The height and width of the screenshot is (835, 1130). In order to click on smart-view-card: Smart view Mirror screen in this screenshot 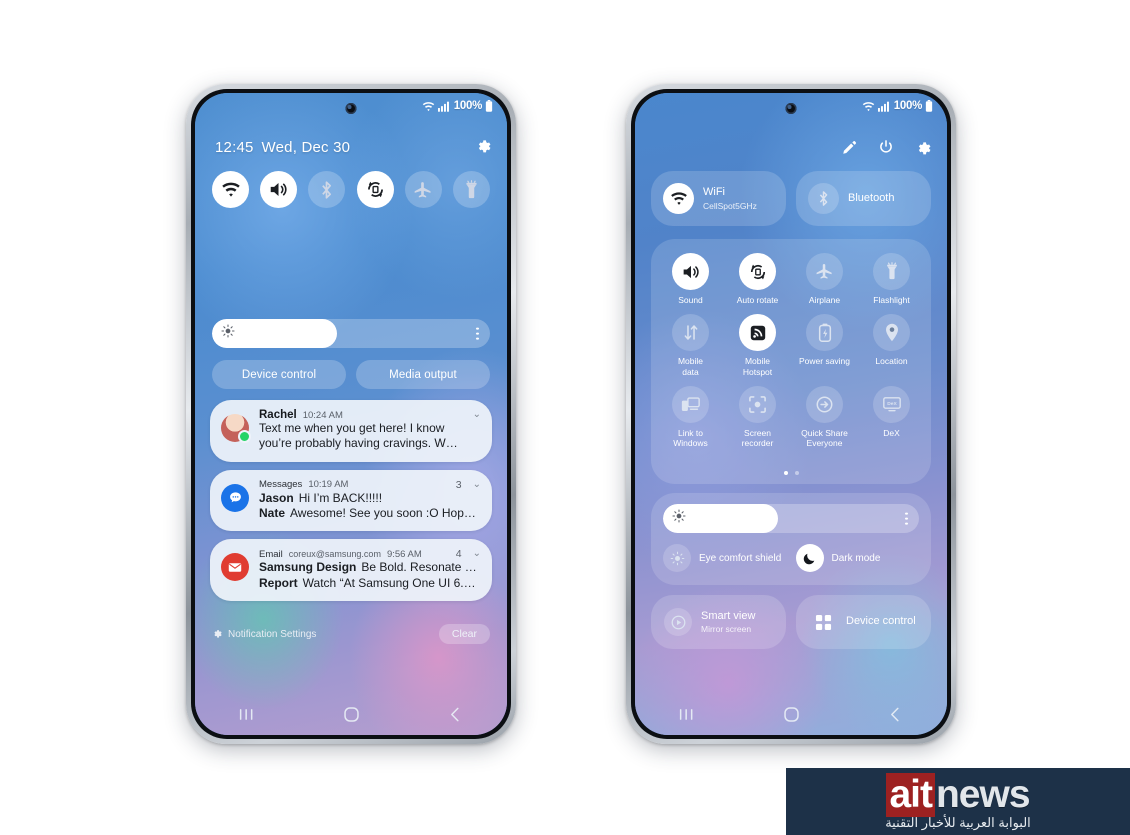, I will do `click(718, 622)`.